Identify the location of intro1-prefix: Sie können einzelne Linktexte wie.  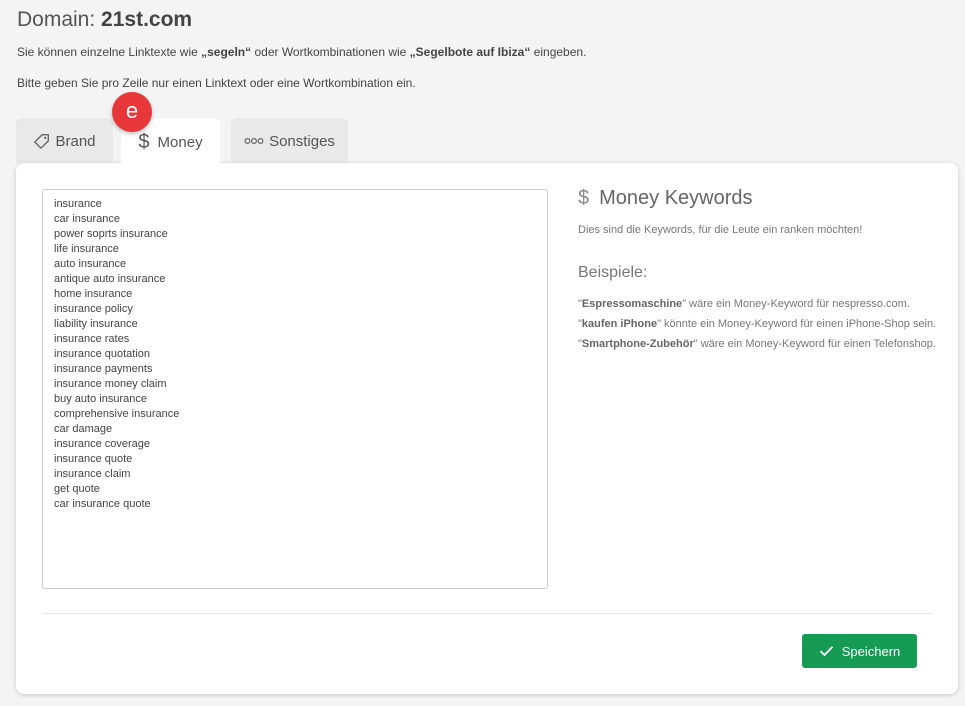
(109, 52).